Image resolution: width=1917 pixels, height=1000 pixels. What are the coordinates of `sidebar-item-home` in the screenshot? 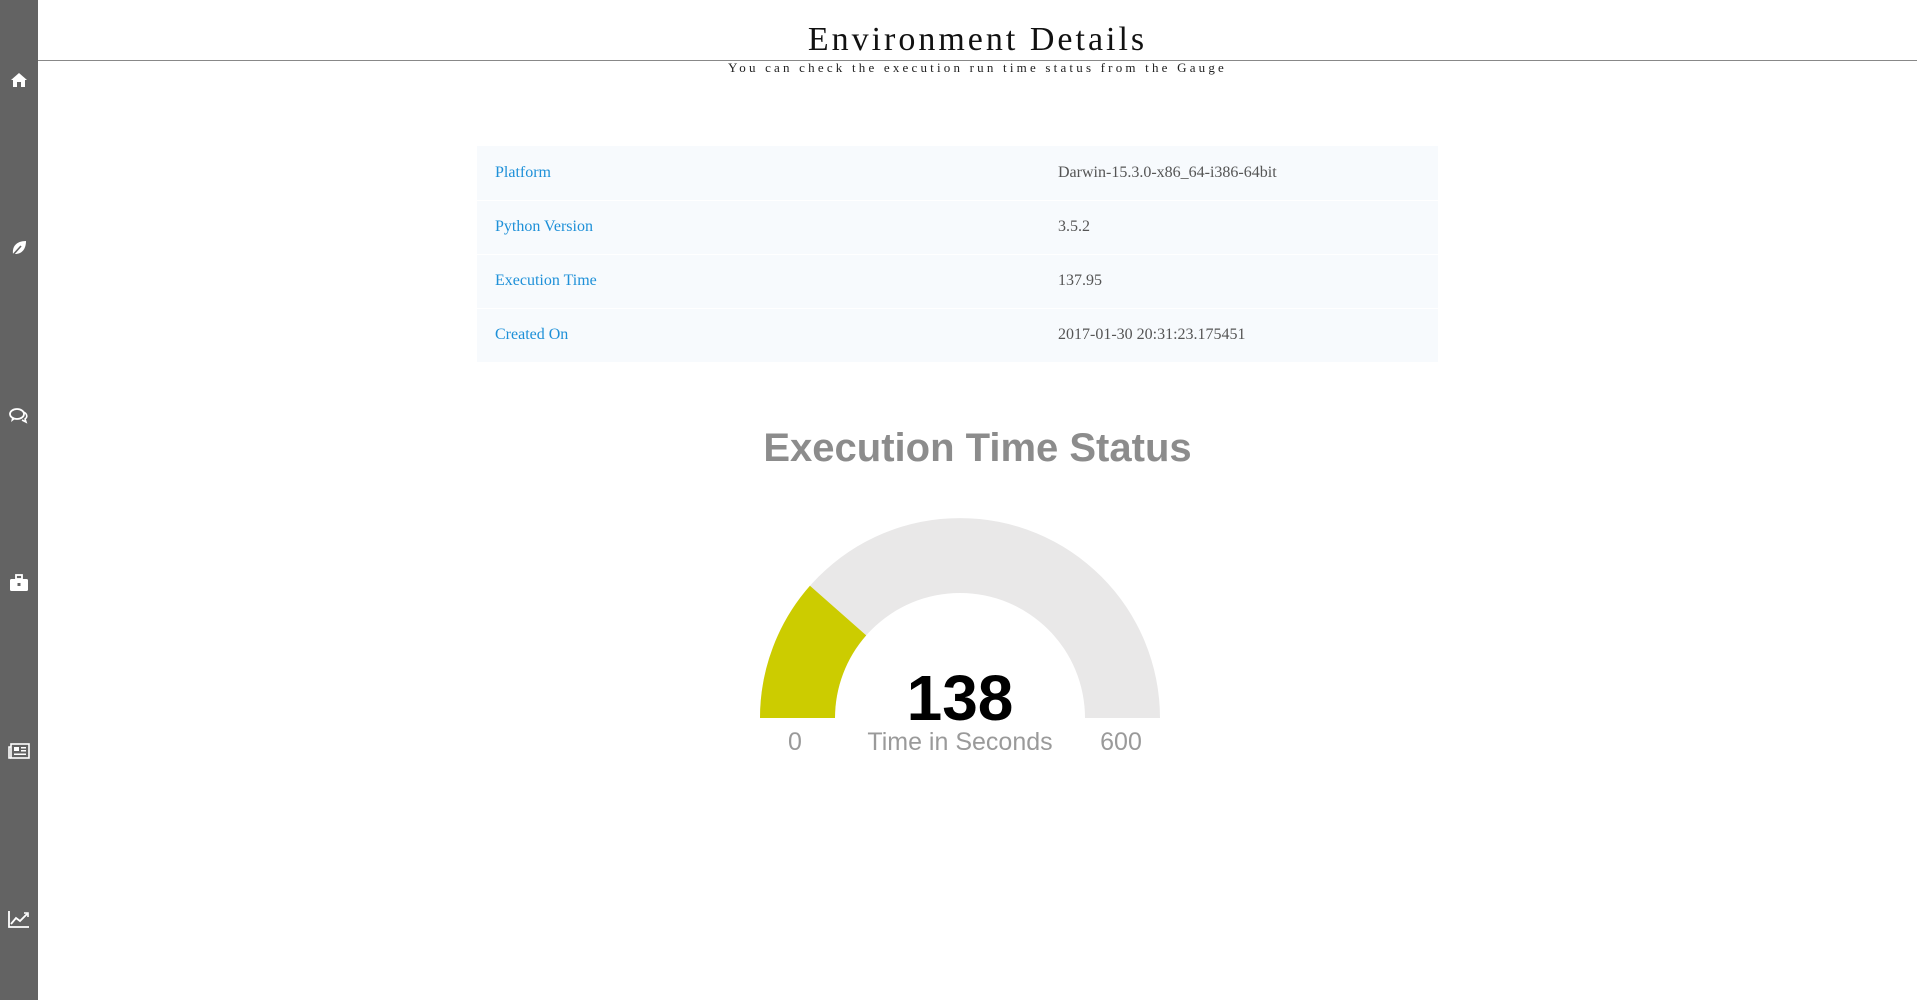 It's located at (19, 80).